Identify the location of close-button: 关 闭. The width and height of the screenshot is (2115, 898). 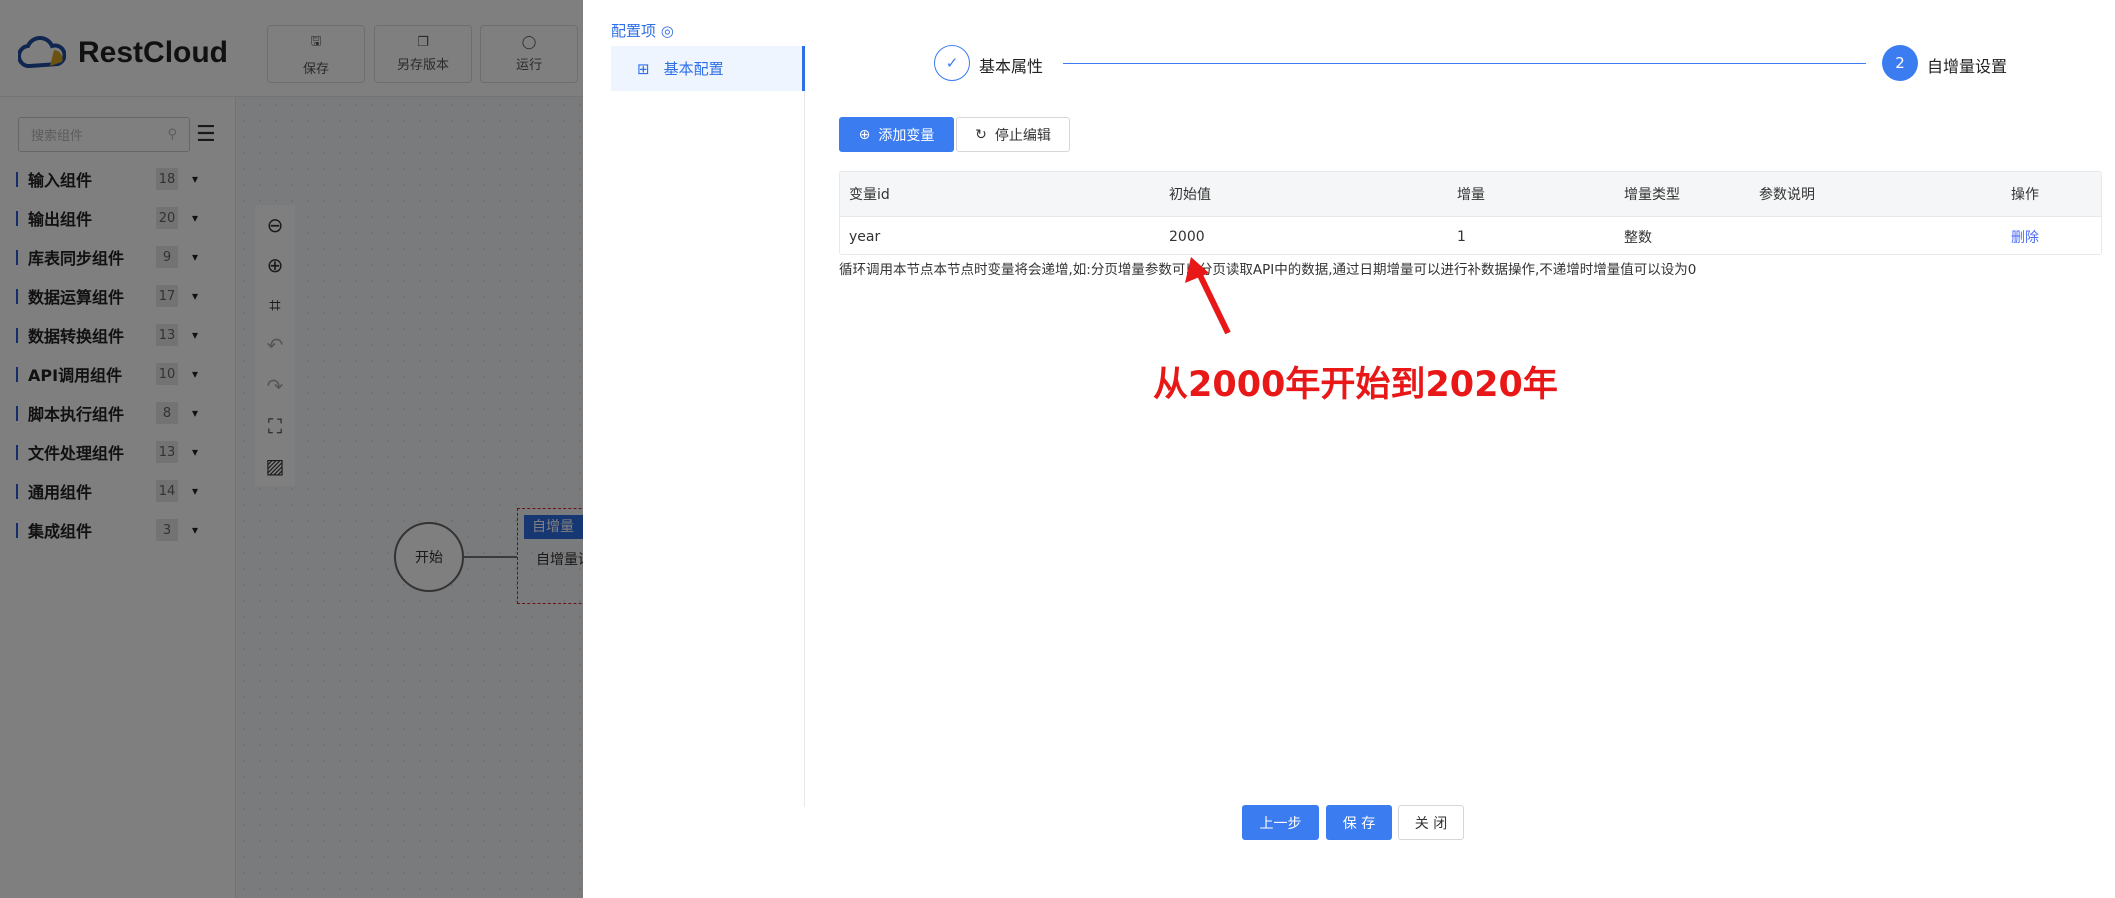
(1431, 822).